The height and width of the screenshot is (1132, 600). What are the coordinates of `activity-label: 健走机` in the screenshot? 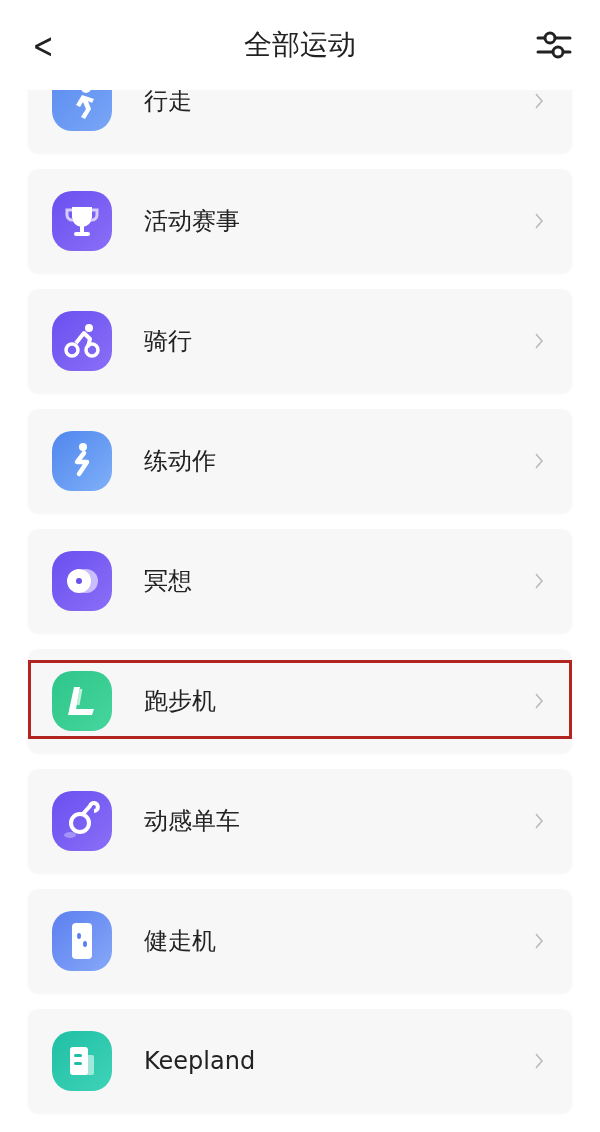 It's located at (180, 941).